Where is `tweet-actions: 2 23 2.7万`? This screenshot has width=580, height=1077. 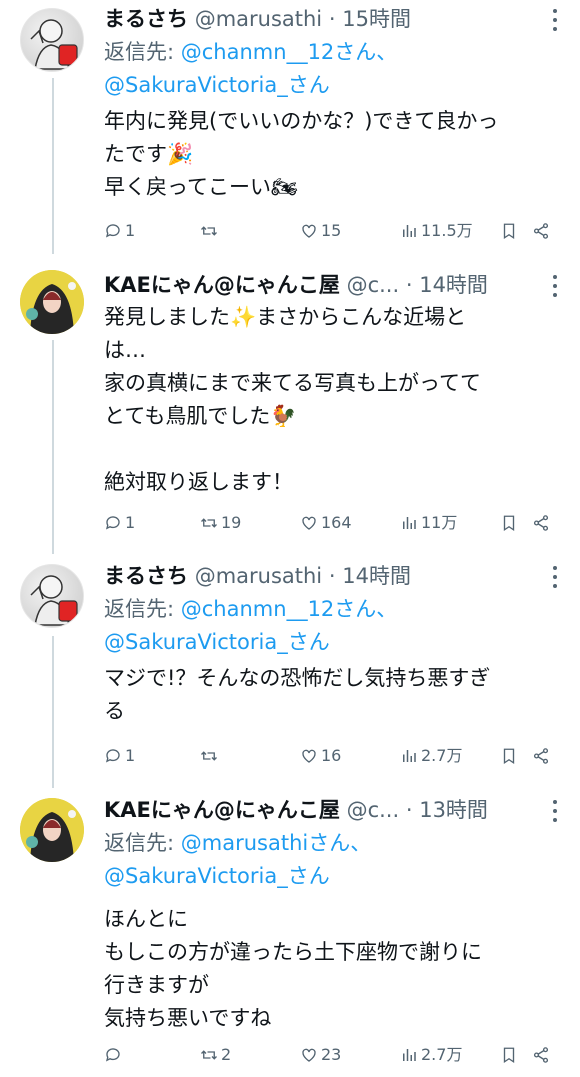
tweet-actions: 2 23 2.7万 is located at coordinates (334, 1055).